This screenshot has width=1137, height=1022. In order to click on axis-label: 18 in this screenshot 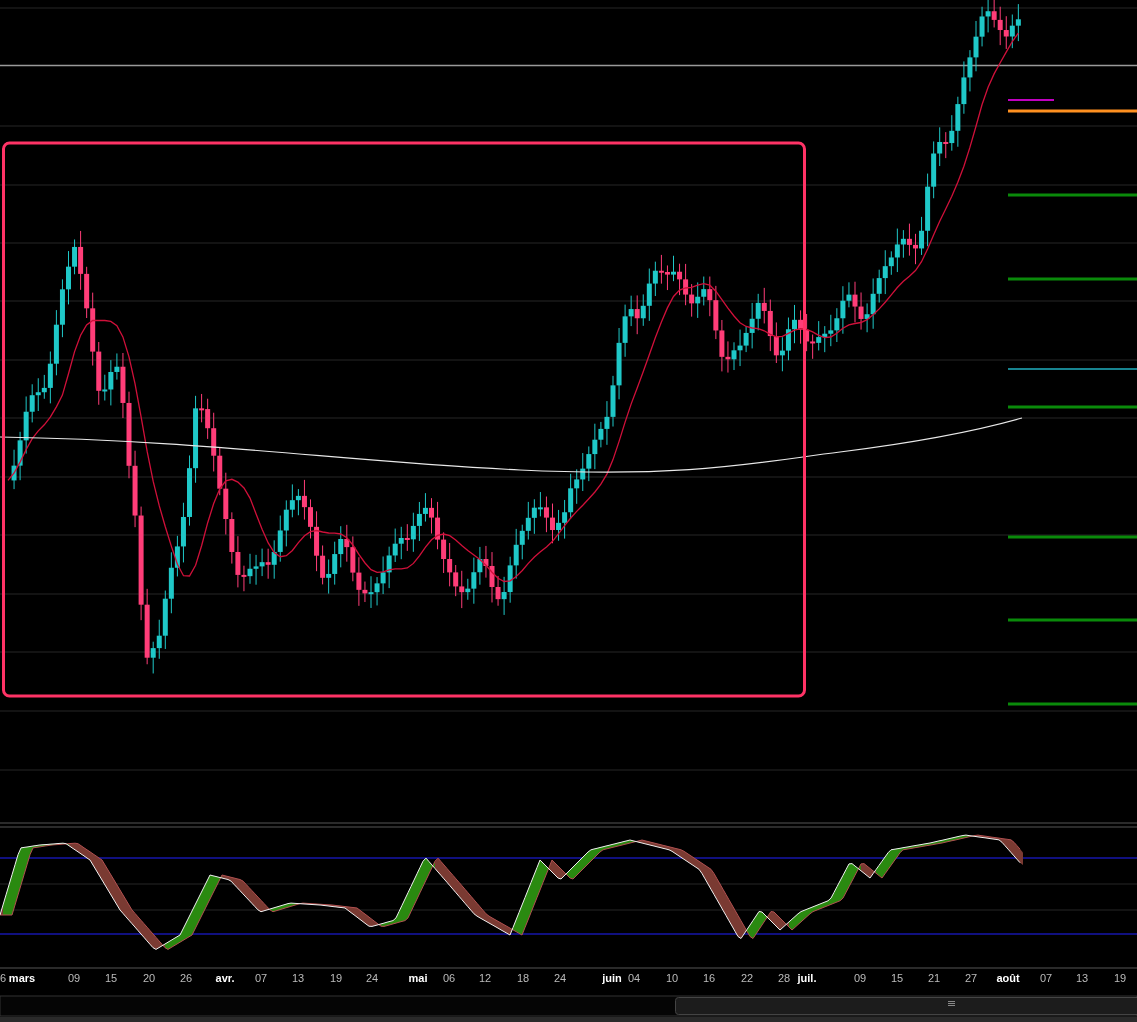, I will do `click(523, 978)`.